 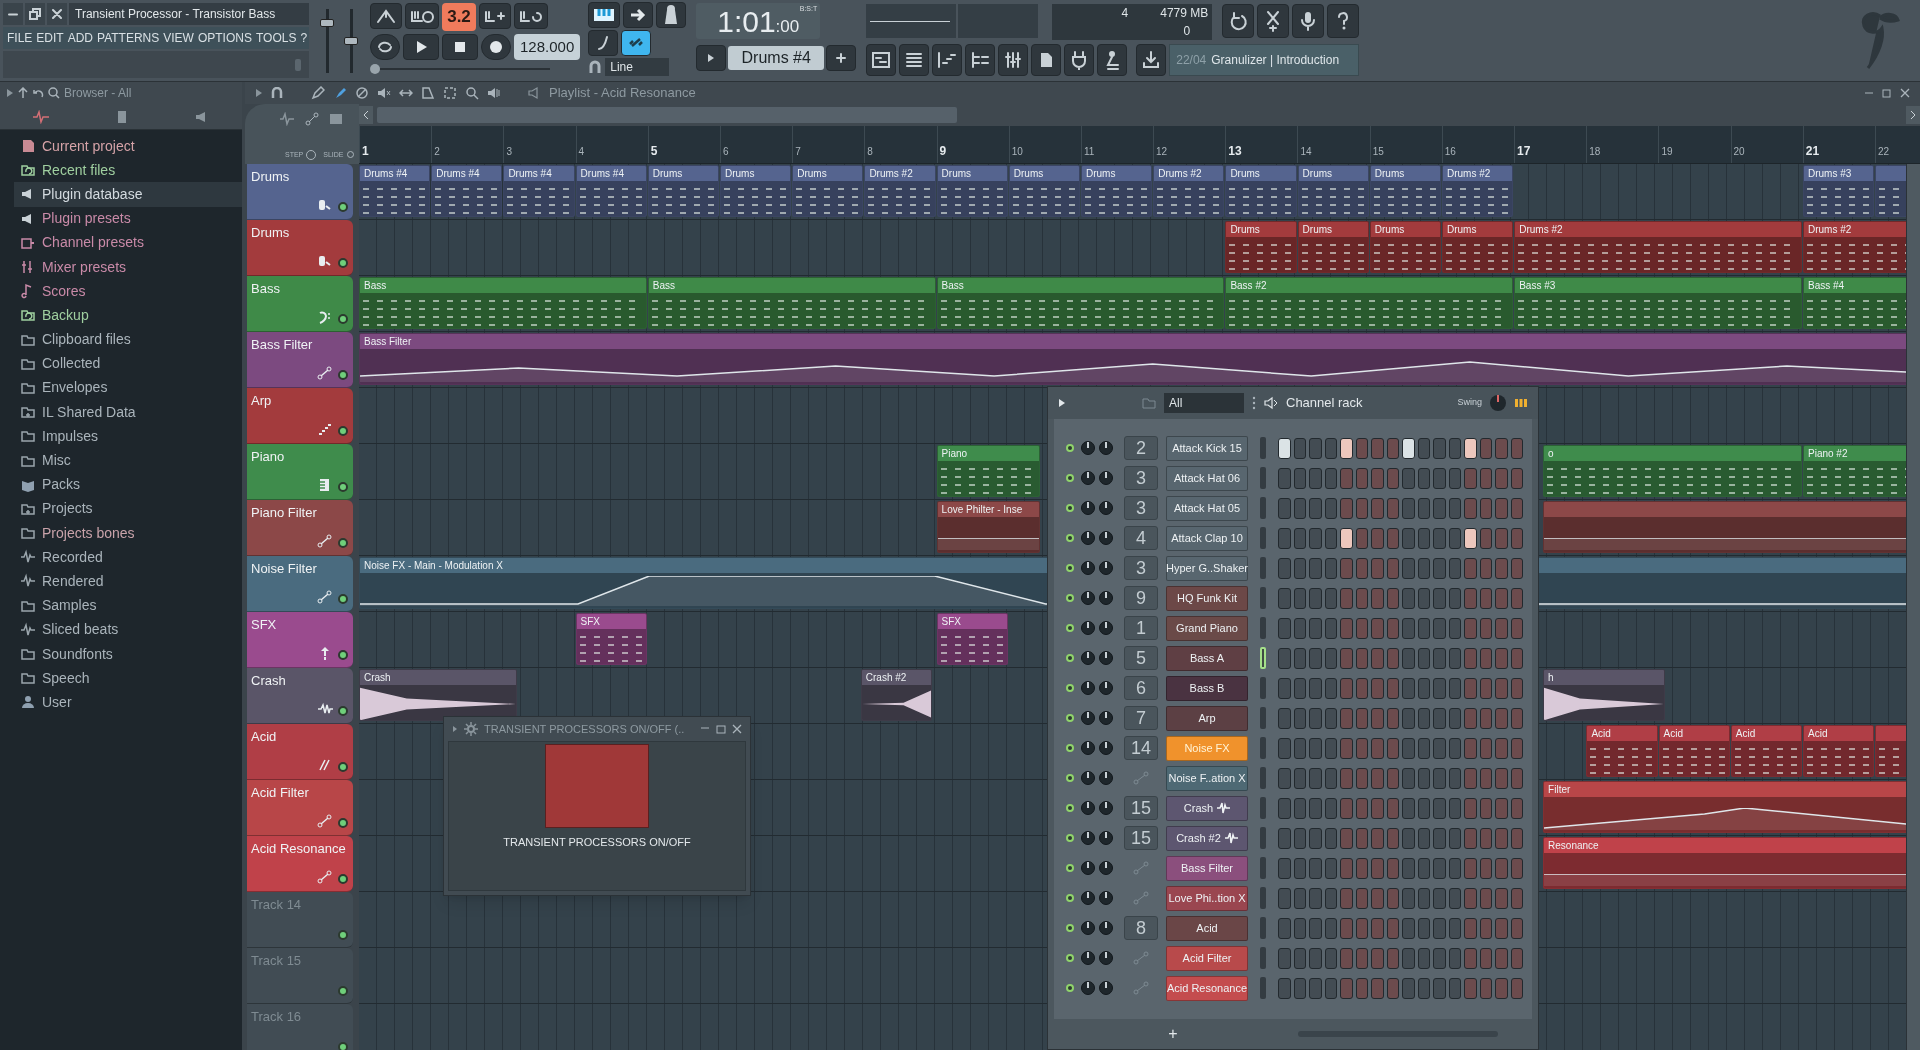 What do you see at coordinates (1883, 151) in the screenshot?
I see `bar-number: 22` at bounding box center [1883, 151].